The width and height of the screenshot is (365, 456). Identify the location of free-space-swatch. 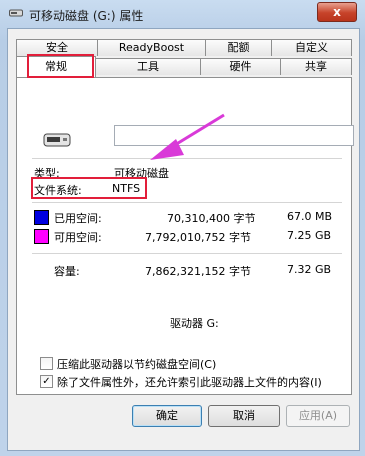
(41, 236).